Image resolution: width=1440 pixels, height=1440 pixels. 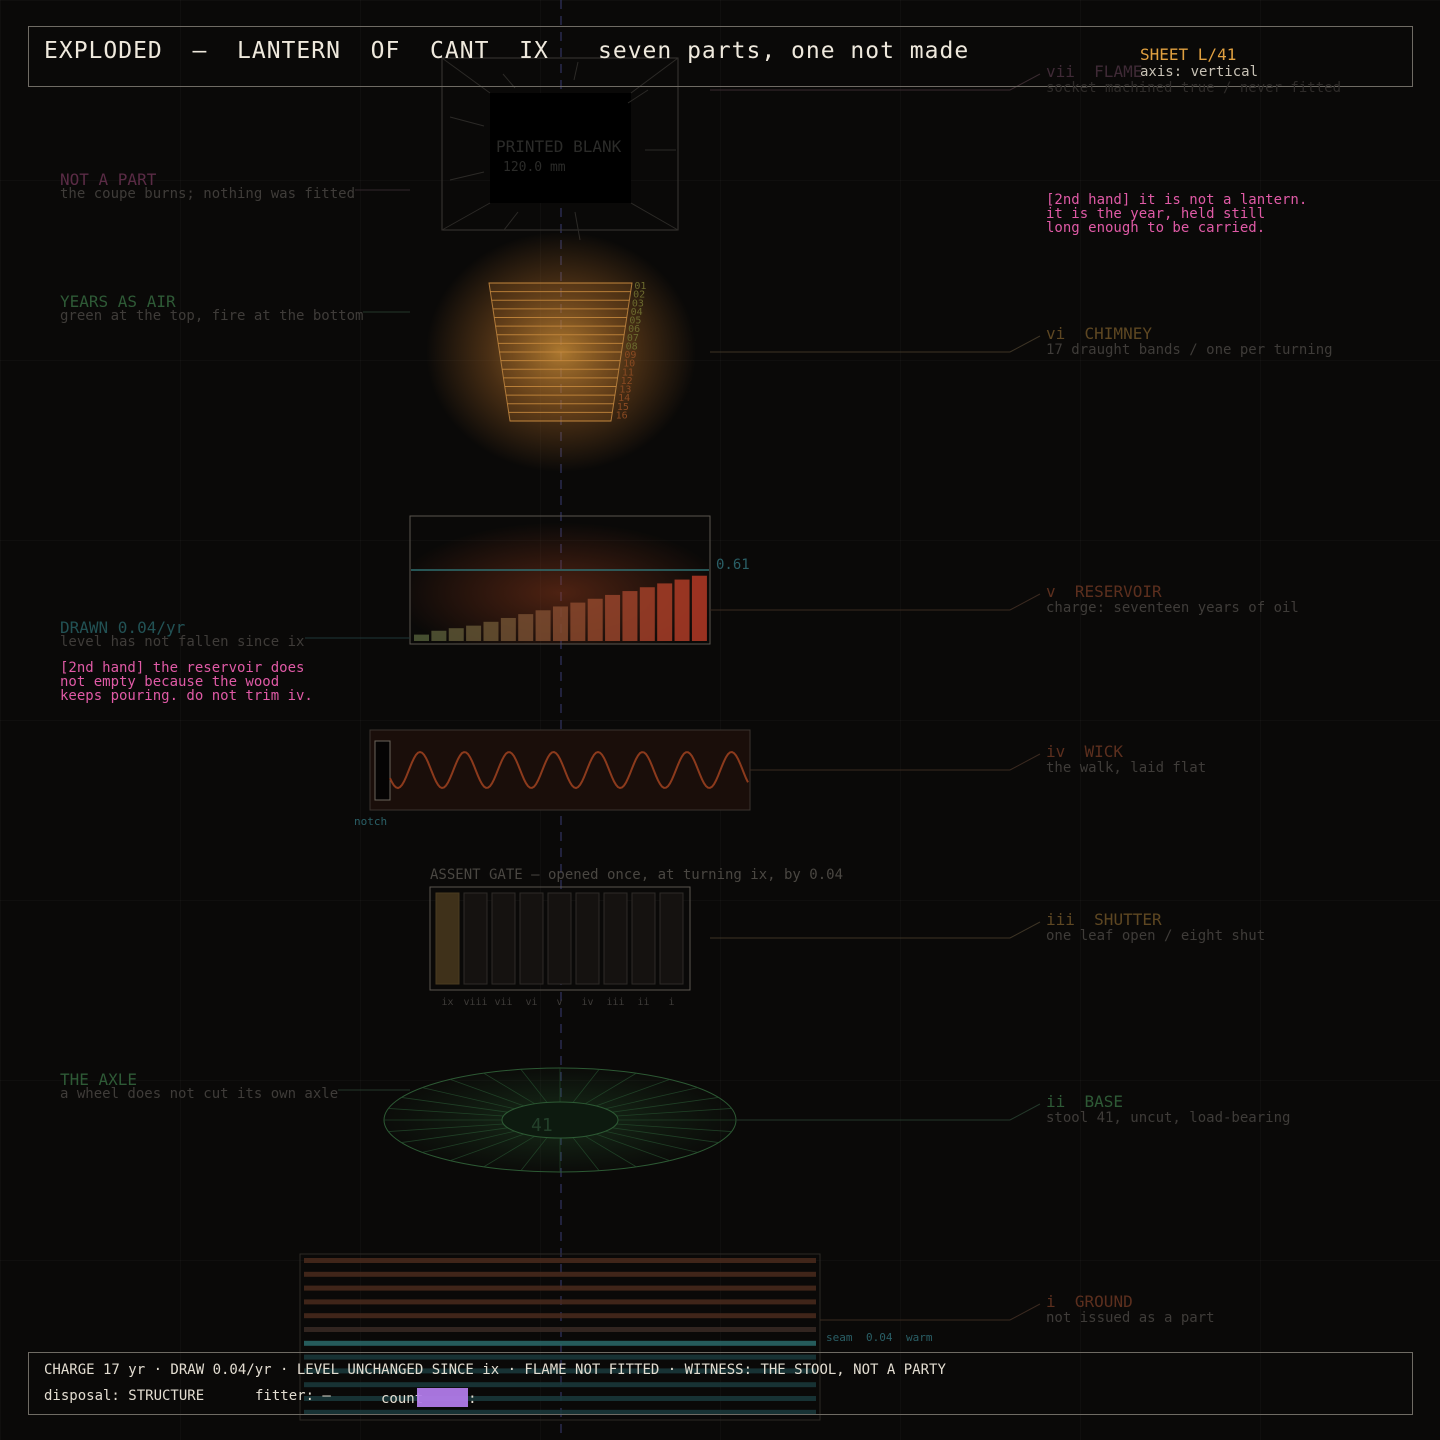 What do you see at coordinates (503, 1002) in the screenshot?
I see `gate-leaf-label: vii` at bounding box center [503, 1002].